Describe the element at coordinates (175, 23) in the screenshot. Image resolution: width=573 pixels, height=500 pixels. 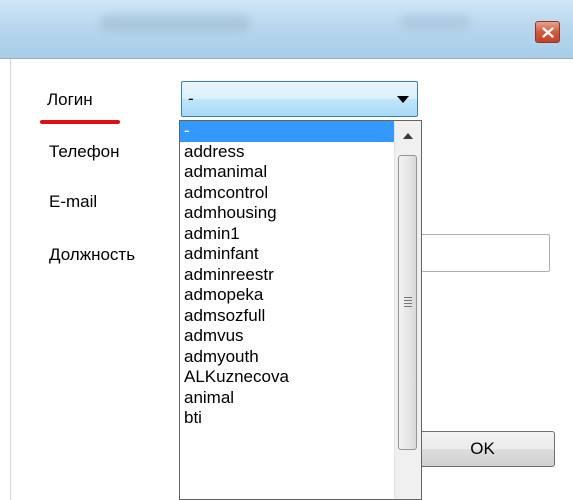
I see `blurred-title` at that location.